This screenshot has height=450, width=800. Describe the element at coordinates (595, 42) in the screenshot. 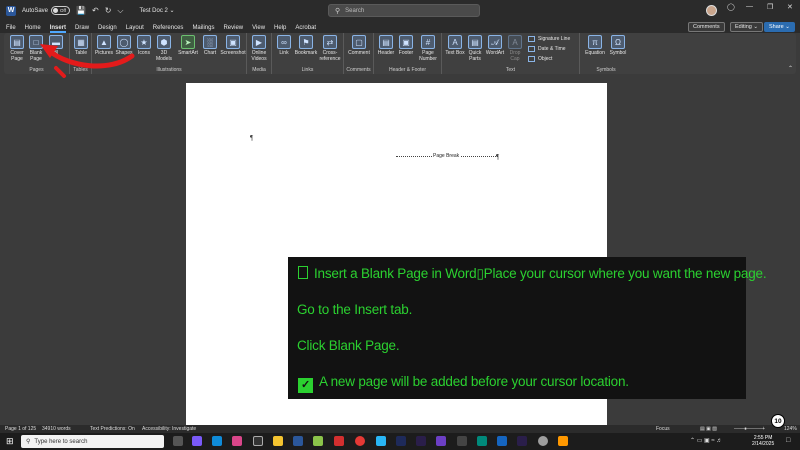

I see `equation-icon: π` at that location.